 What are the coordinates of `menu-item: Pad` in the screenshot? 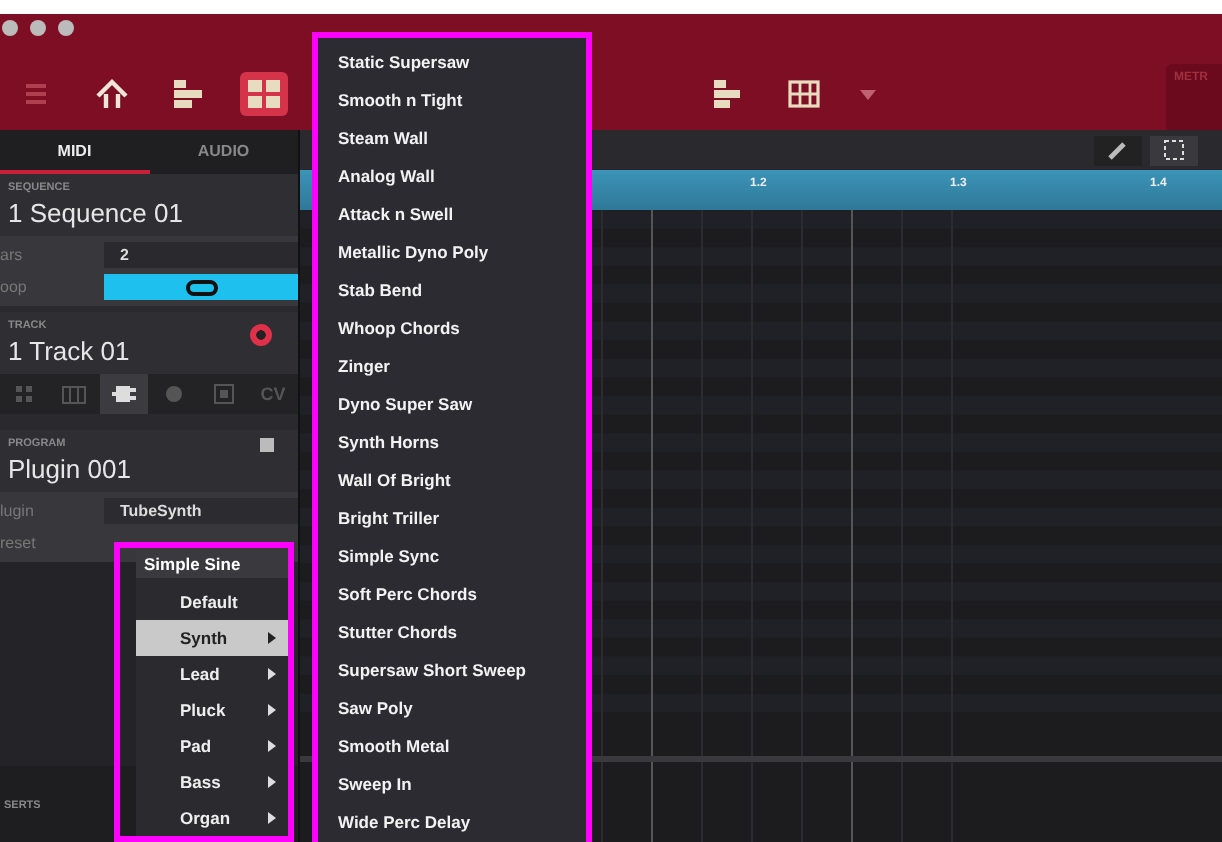 It's located at (212, 746).